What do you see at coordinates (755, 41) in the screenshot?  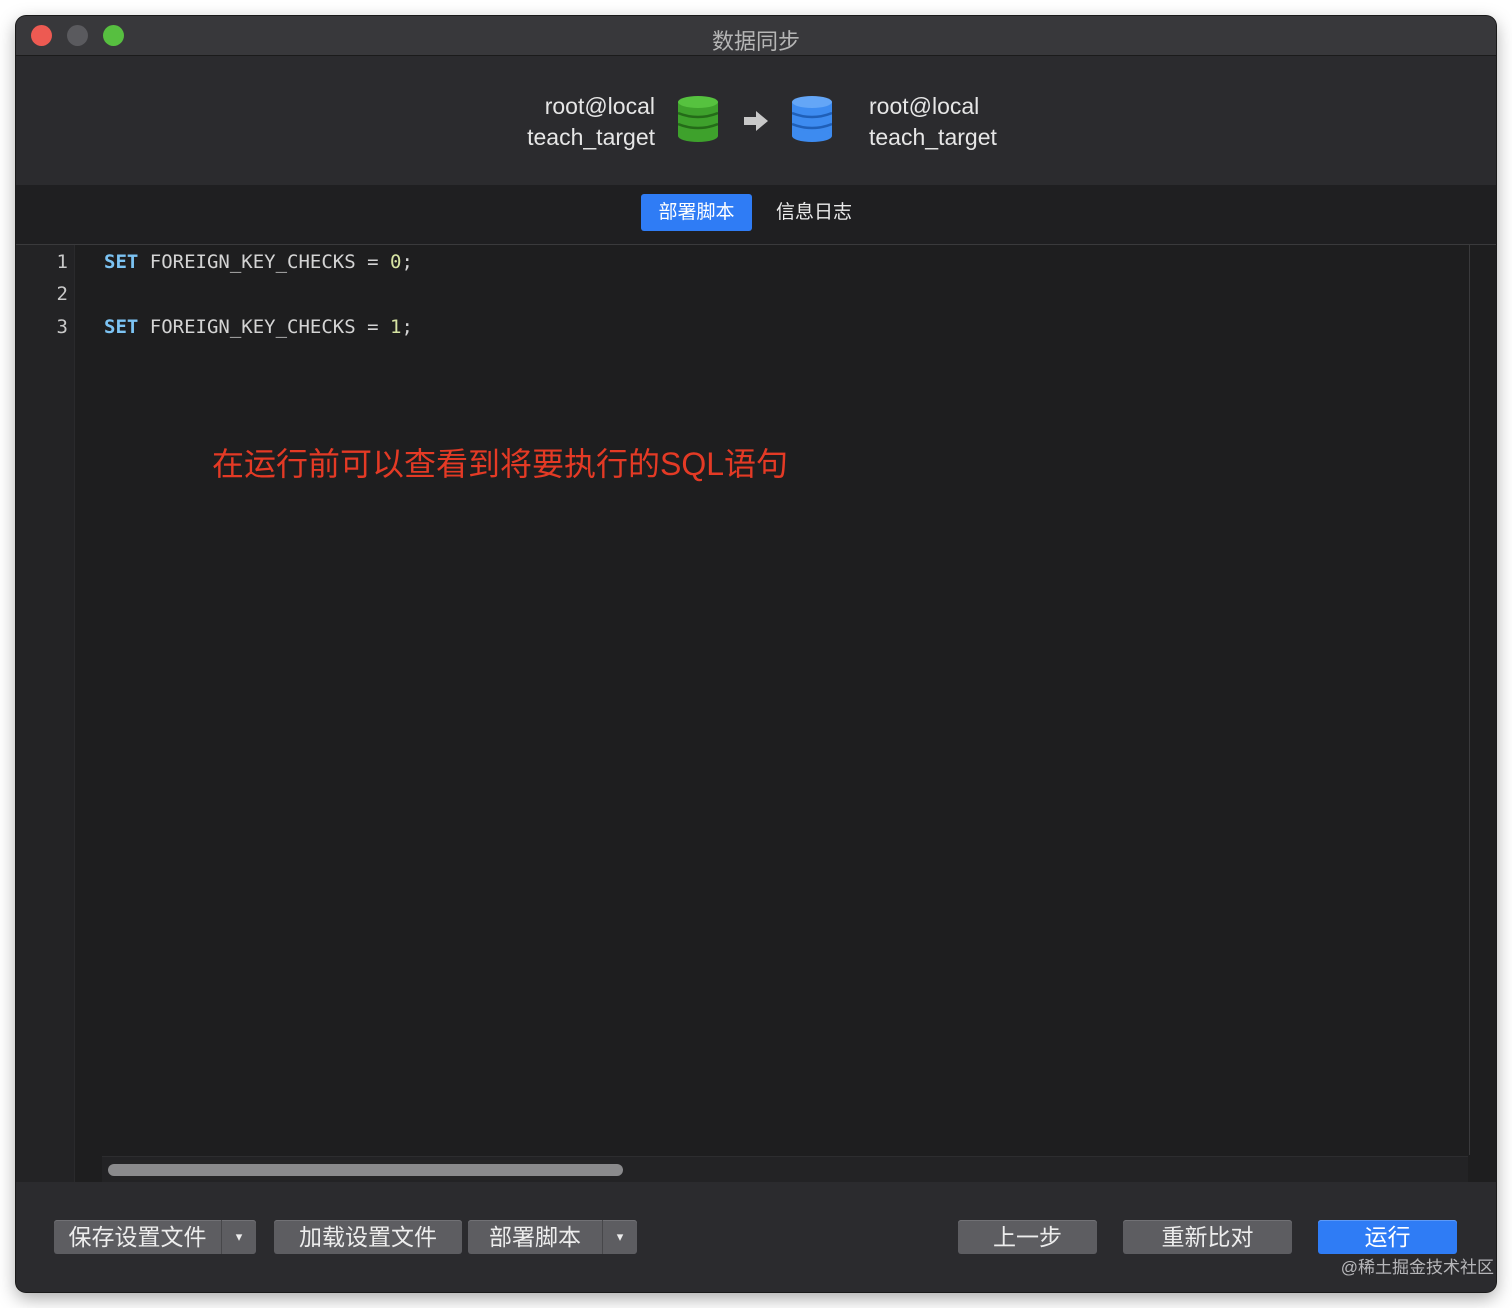 I see `window-title: 数据同步` at bounding box center [755, 41].